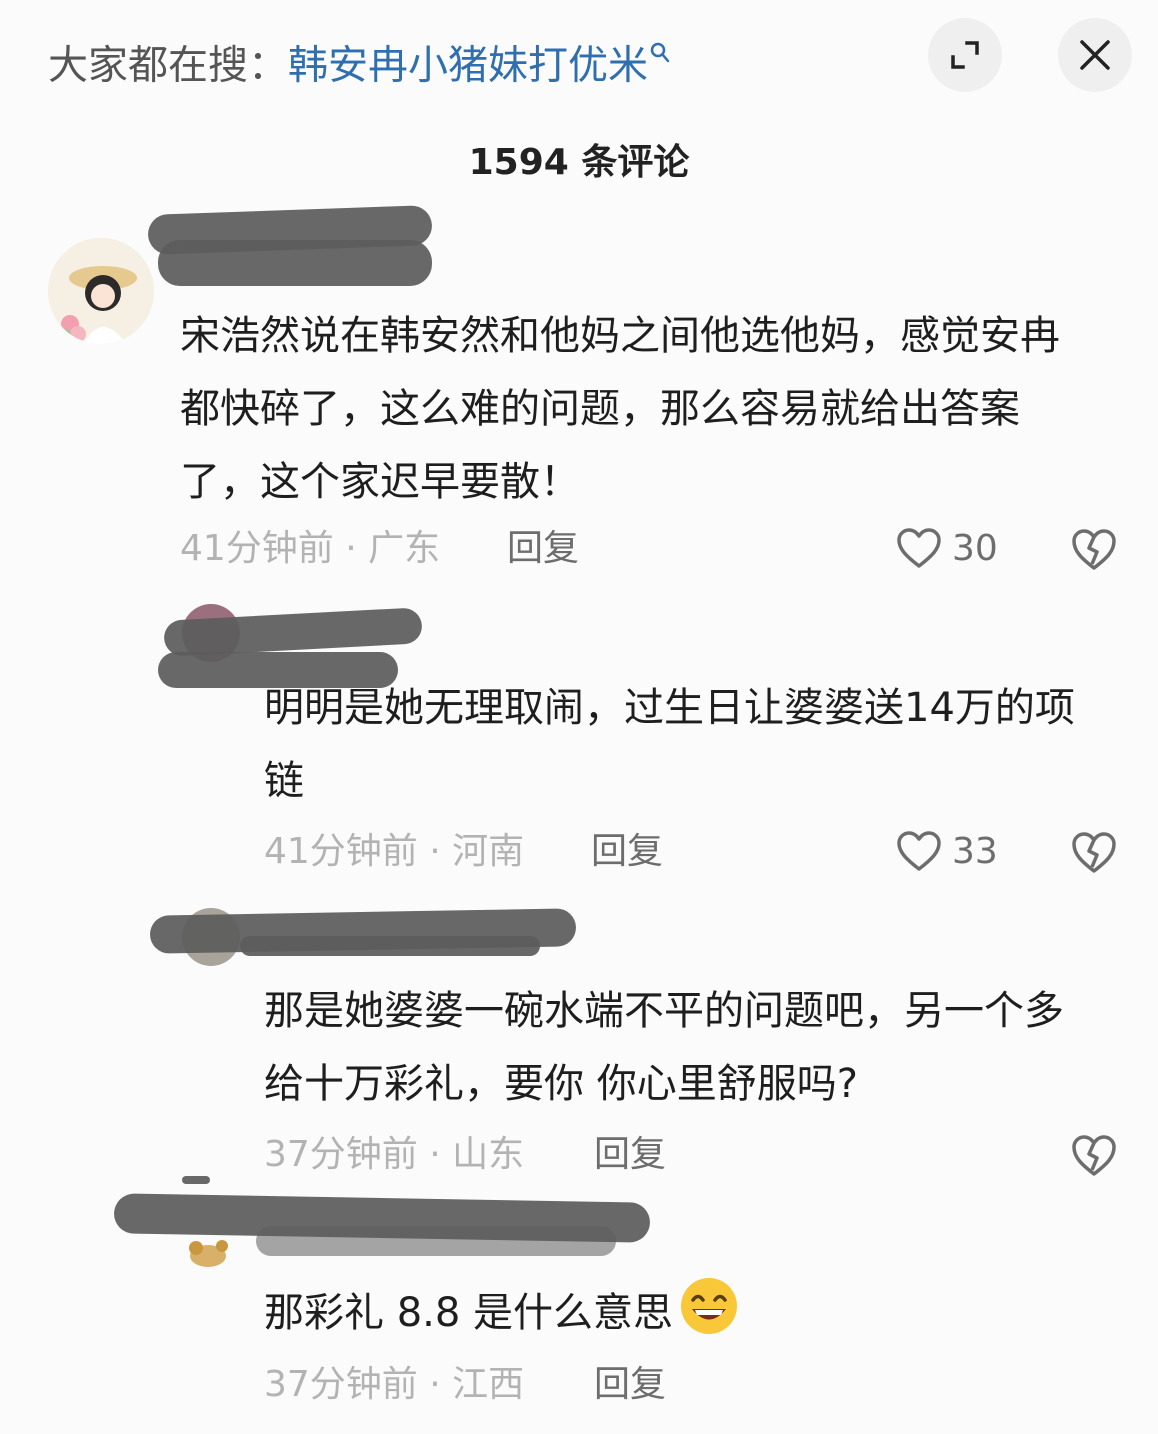 Image resolution: width=1158 pixels, height=1434 pixels. Describe the element at coordinates (394, 851) in the screenshot. I see `comment-time-location: 41分钟前 · 河南` at that location.